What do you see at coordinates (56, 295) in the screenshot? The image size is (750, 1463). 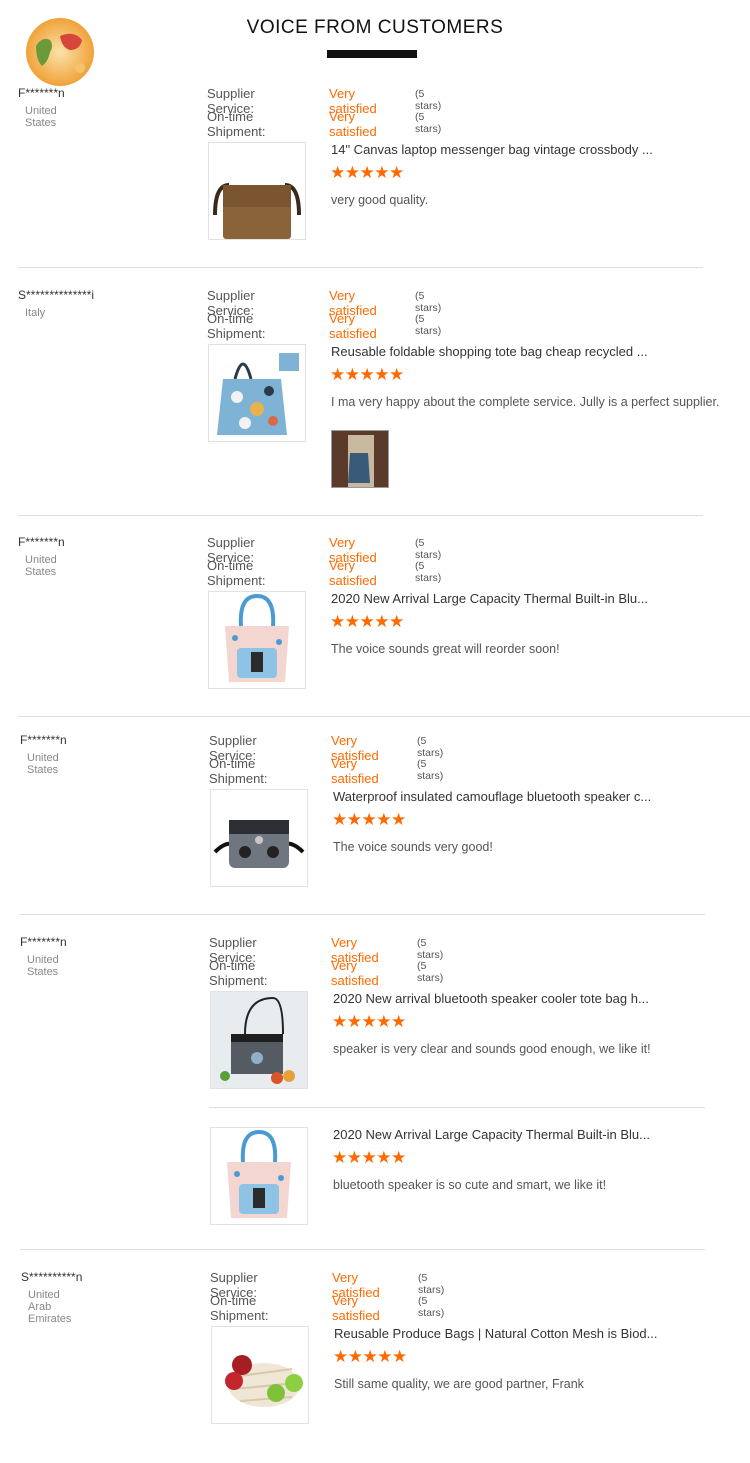 I see `reviewer-name: S**************i` at bounding box center [56, 295].